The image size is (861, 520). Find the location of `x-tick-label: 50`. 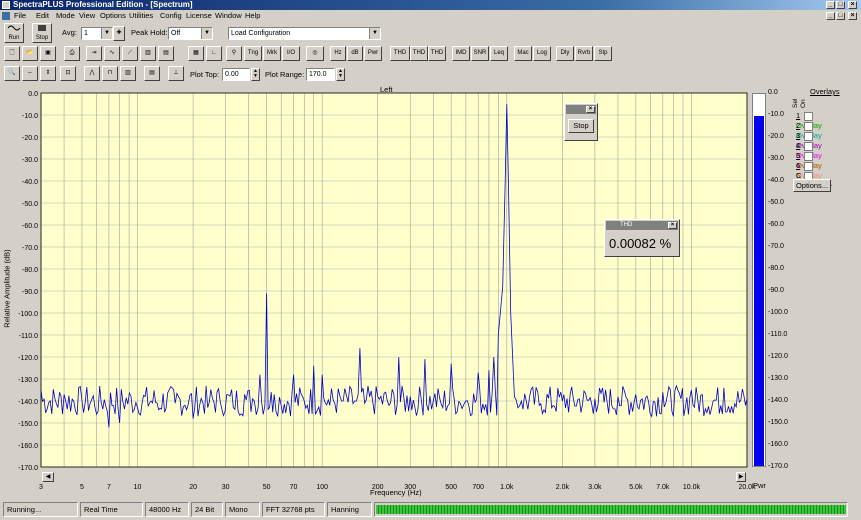

x-tick-label: 50 is located at coordinates (267, 487).